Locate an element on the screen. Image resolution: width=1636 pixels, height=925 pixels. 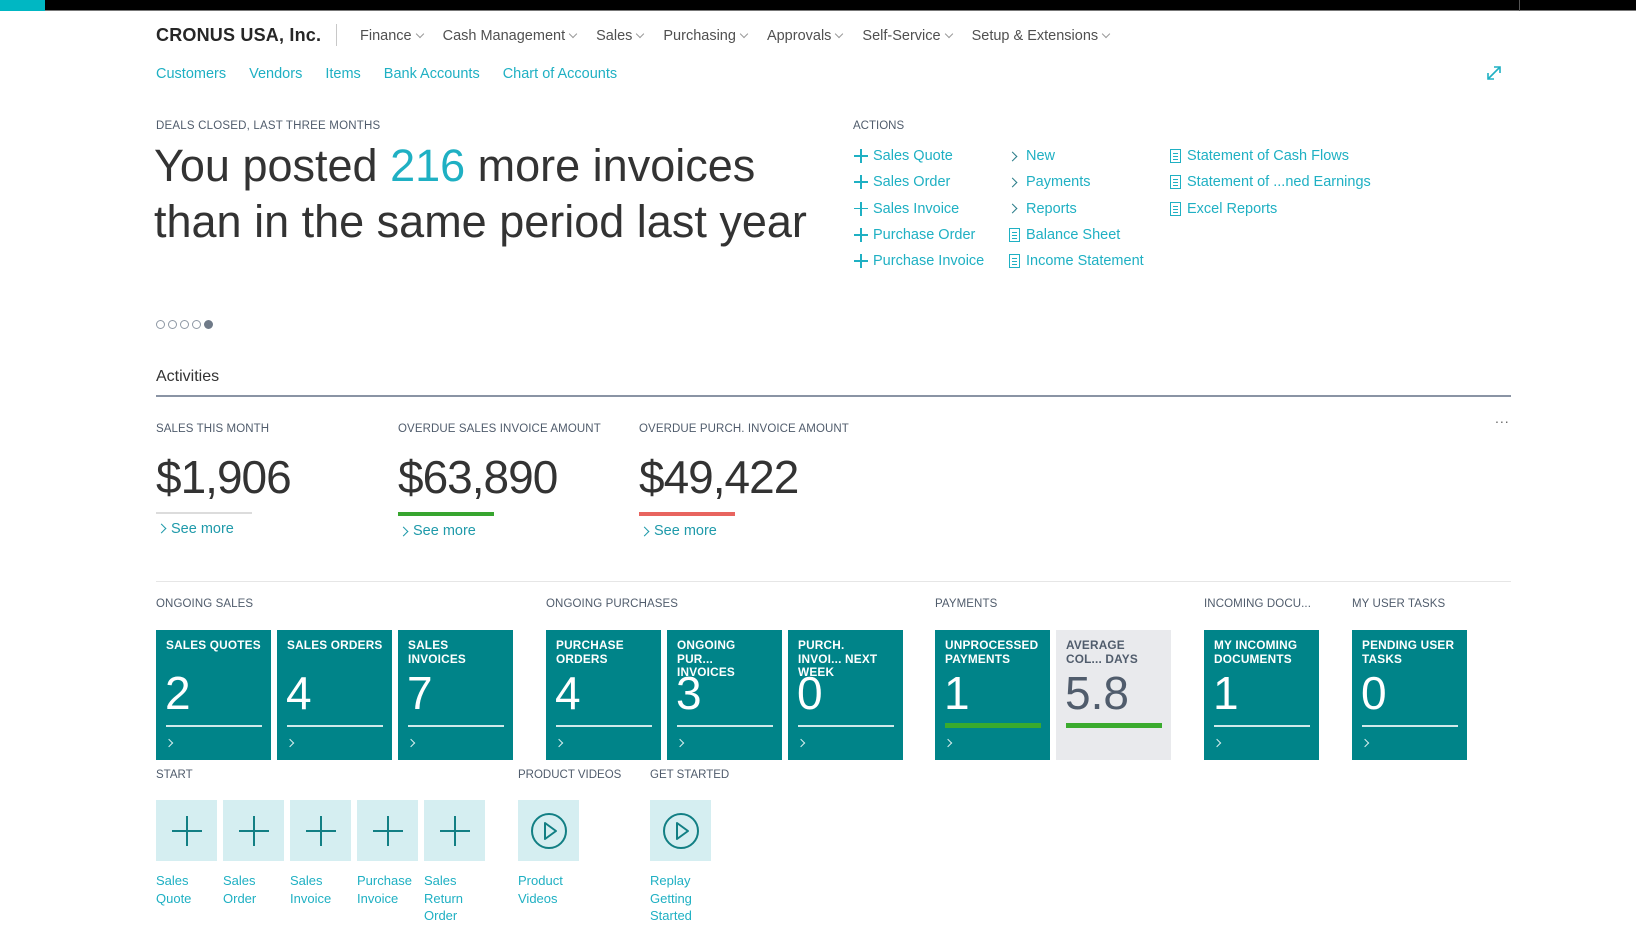
link-chart-of-accounts: Chart of Accounts is located at coordinates (560, 74).